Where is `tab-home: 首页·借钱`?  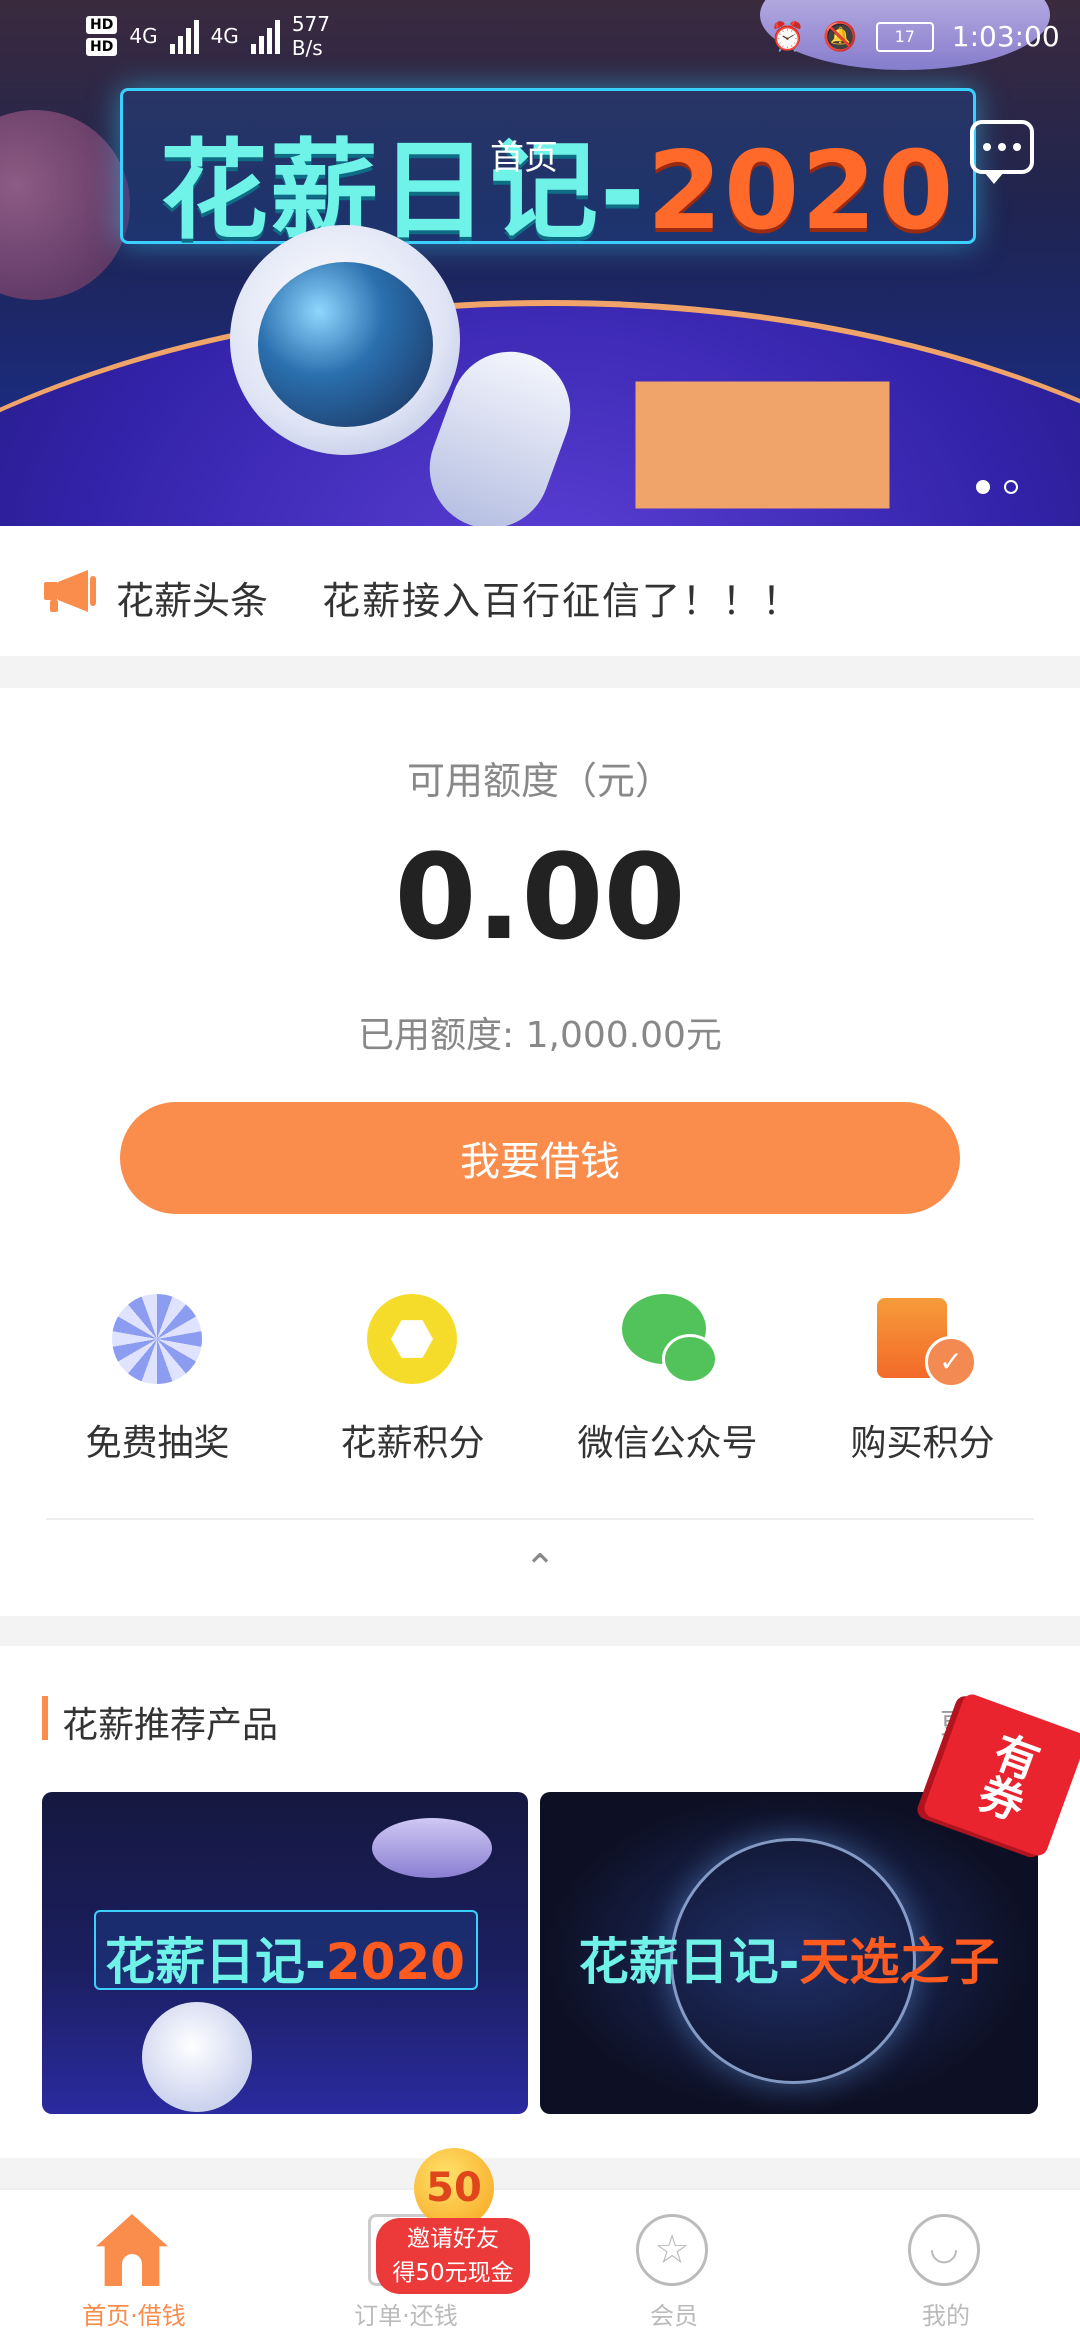
tab-home: 首页·借钱 is located at coordinates (134, 2274).